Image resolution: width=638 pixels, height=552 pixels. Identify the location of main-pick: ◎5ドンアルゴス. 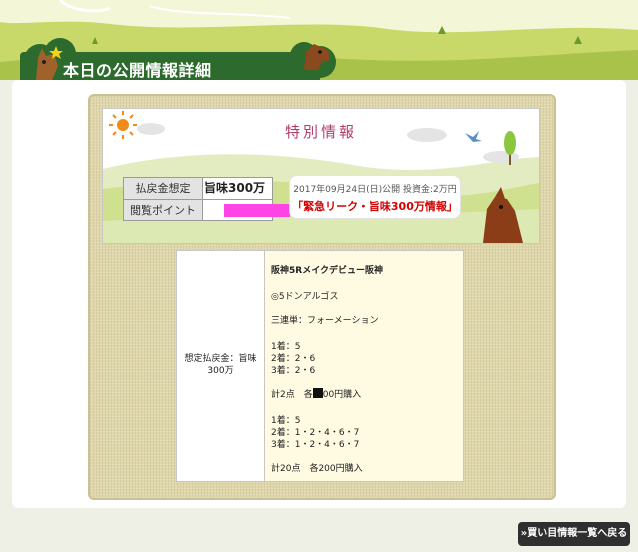
(305, 297).